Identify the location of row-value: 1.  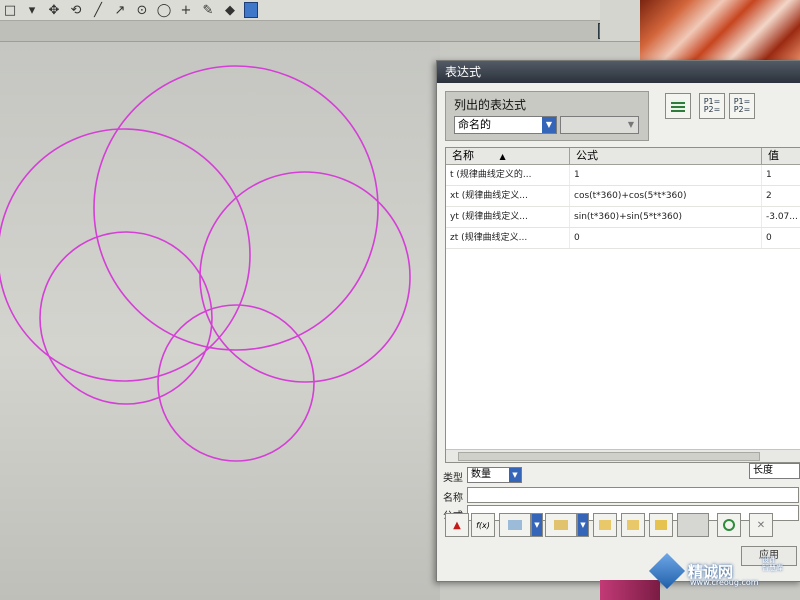
(781, 175).